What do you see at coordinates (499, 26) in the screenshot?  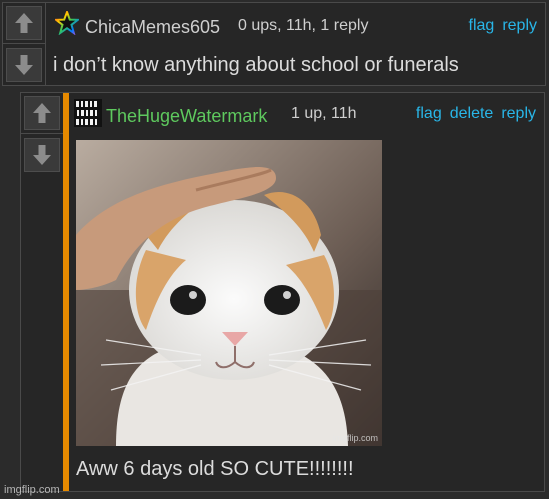 I see `comment-actions: flag reply` at bounding box center [499, 26].